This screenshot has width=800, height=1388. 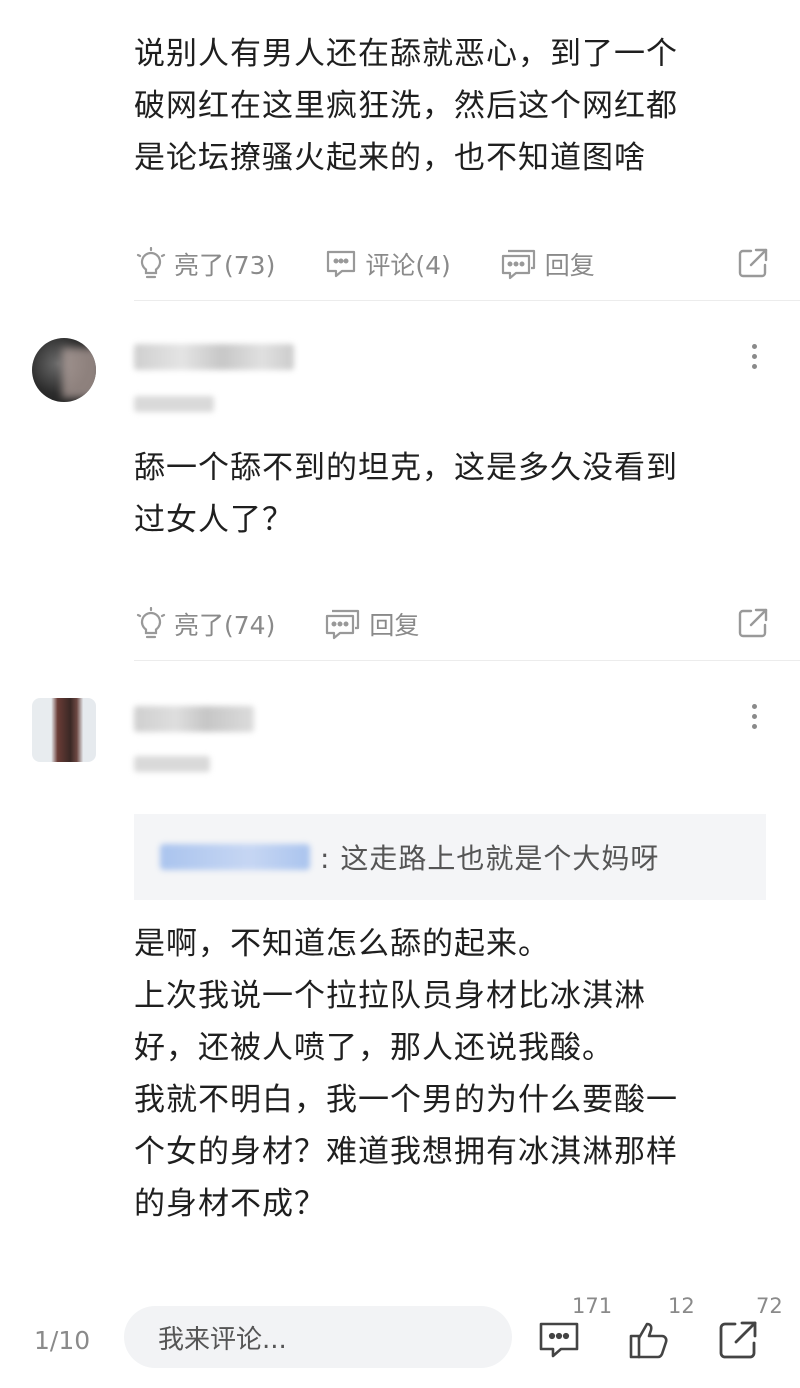 What do you see at coordinates (592, 1306) in the screenshot?
I see `comment-count: 171` at bounding box center [592, 1306].